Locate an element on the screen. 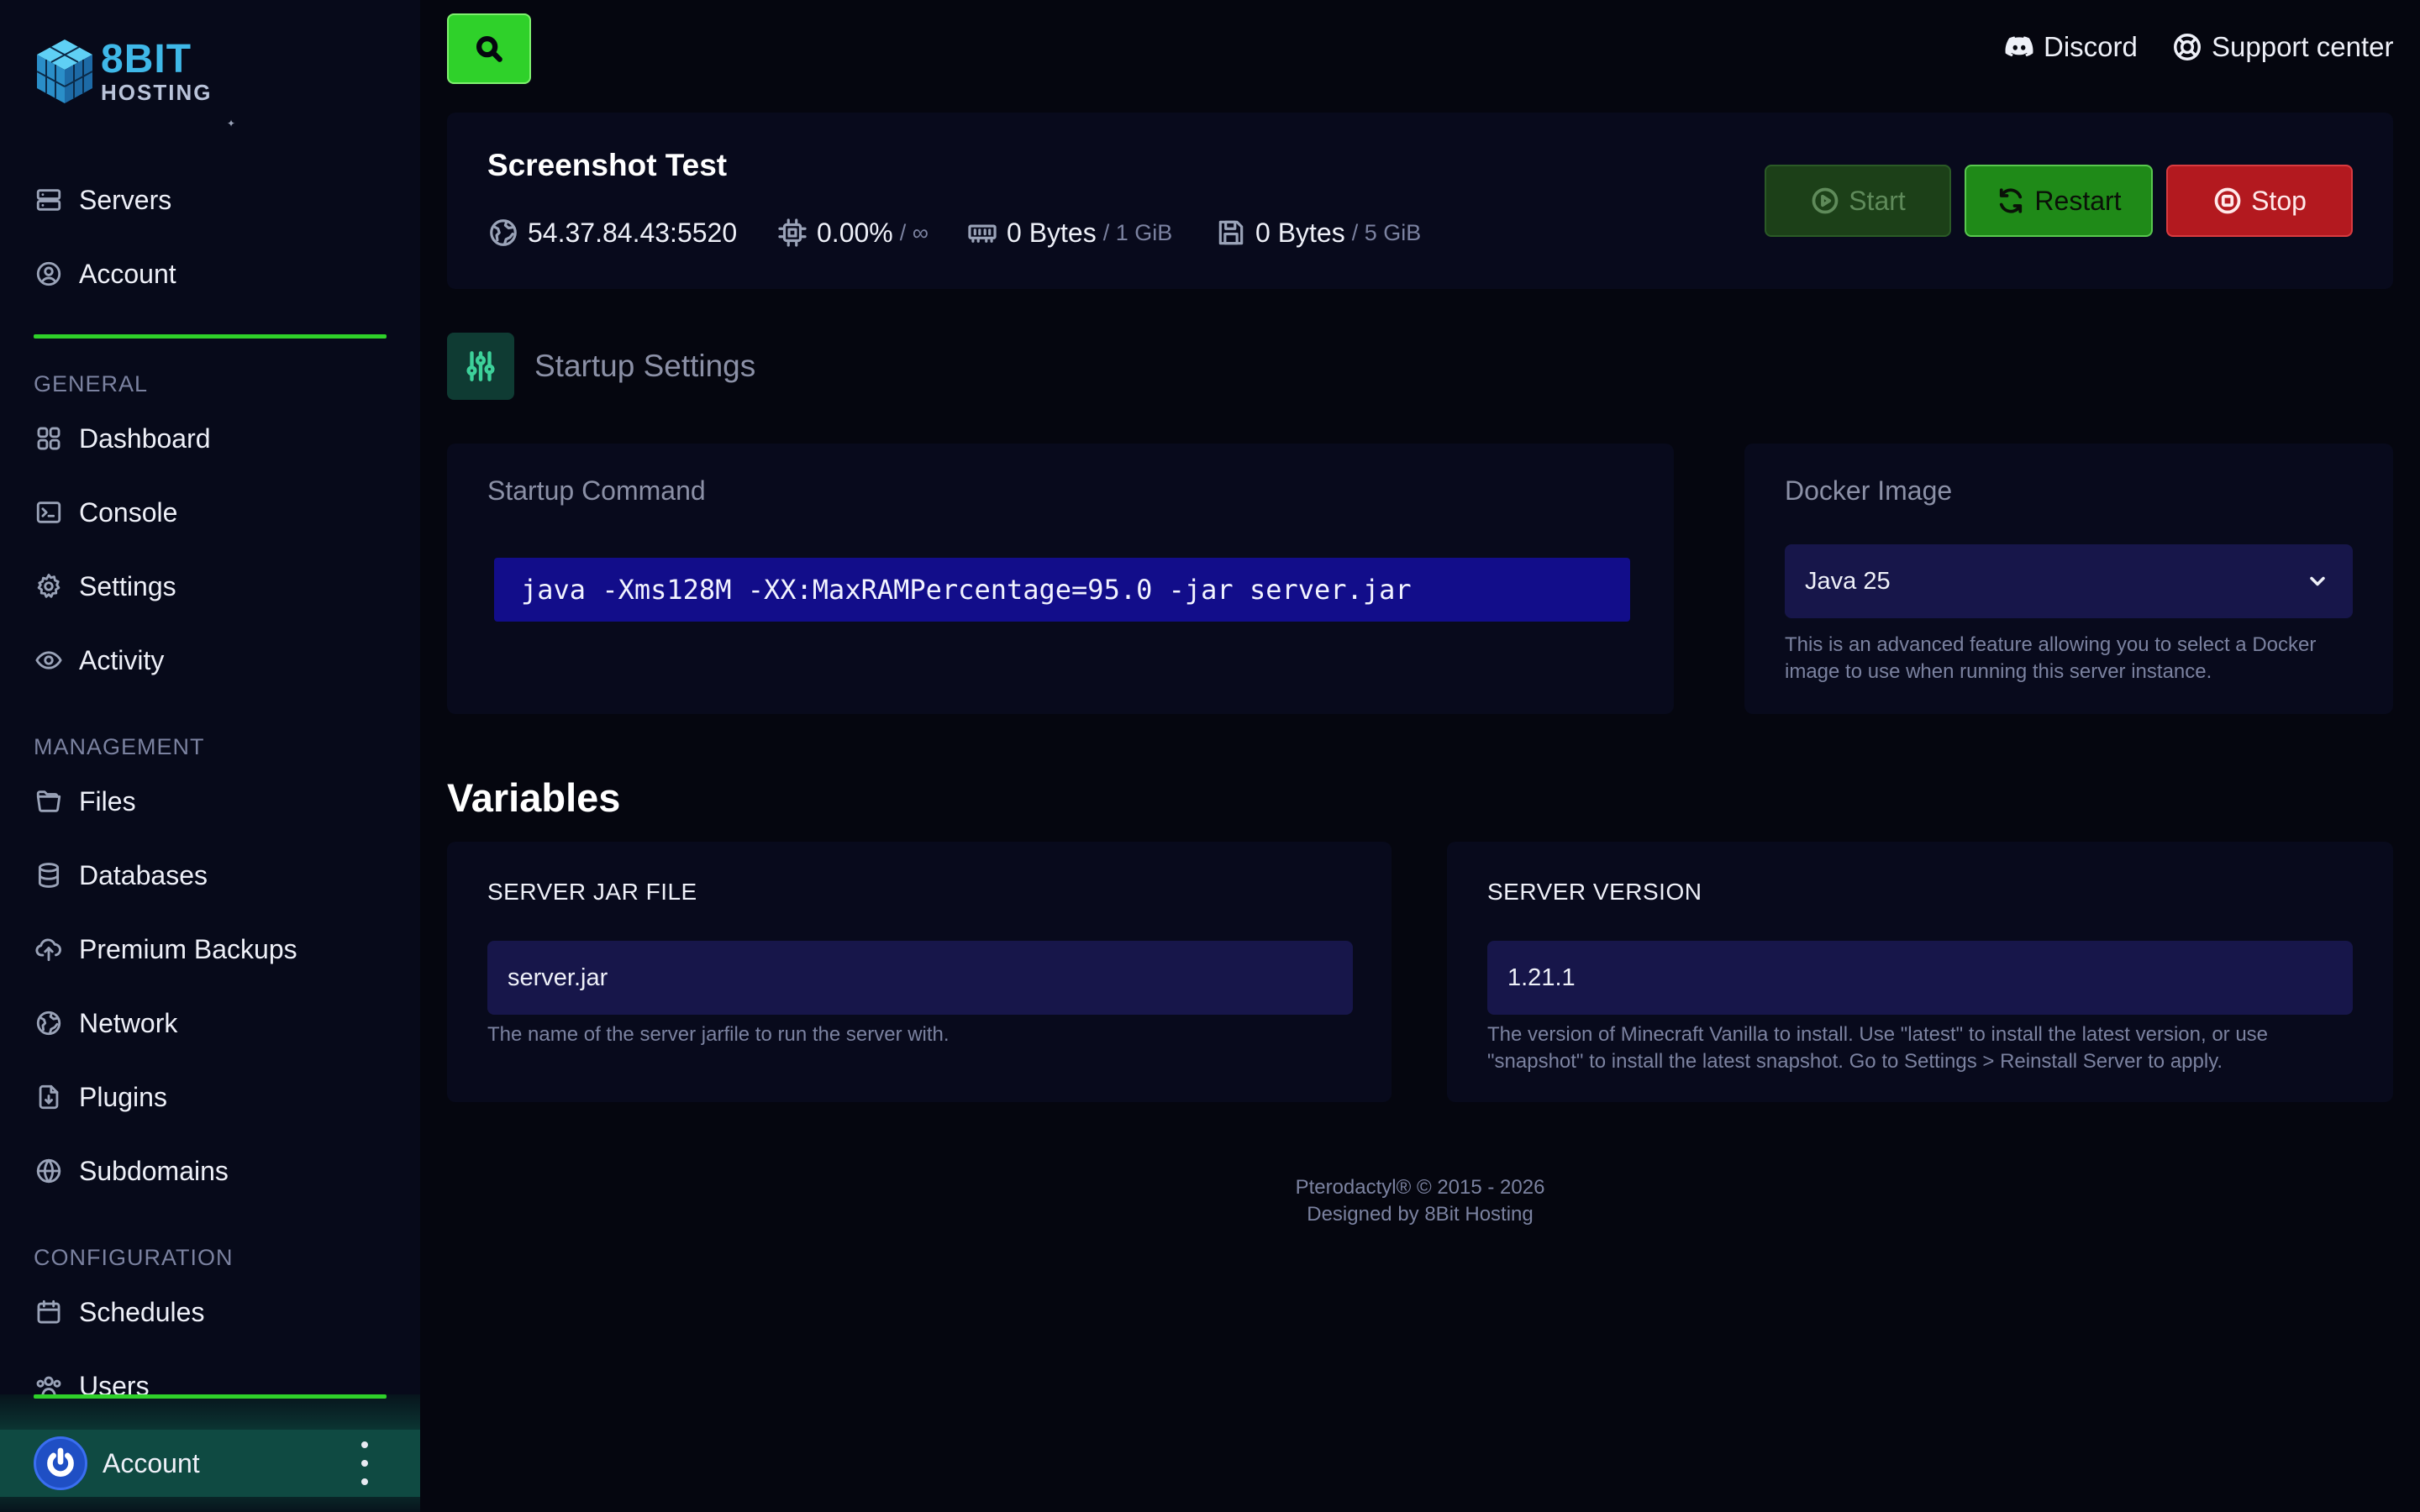 Image resolution: width=2420 pixels, height=1512 pixels. sidebar-item-dashboard: Dashboard is located at coordinates (210, 438).